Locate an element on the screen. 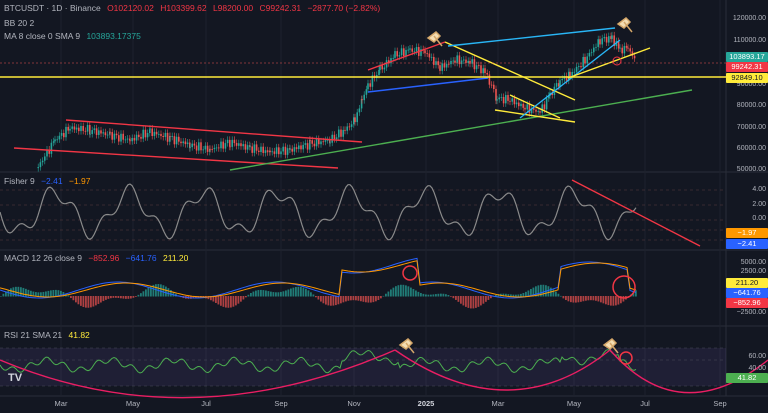  close-value: C99242.31 is located at coordinates (280, 8).